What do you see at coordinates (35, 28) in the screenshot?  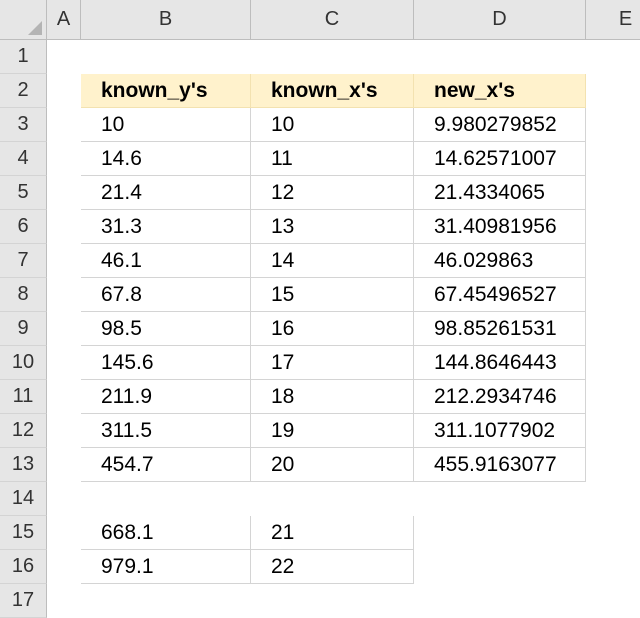 I see `select-all-icon` at bounding box center [35, 28].